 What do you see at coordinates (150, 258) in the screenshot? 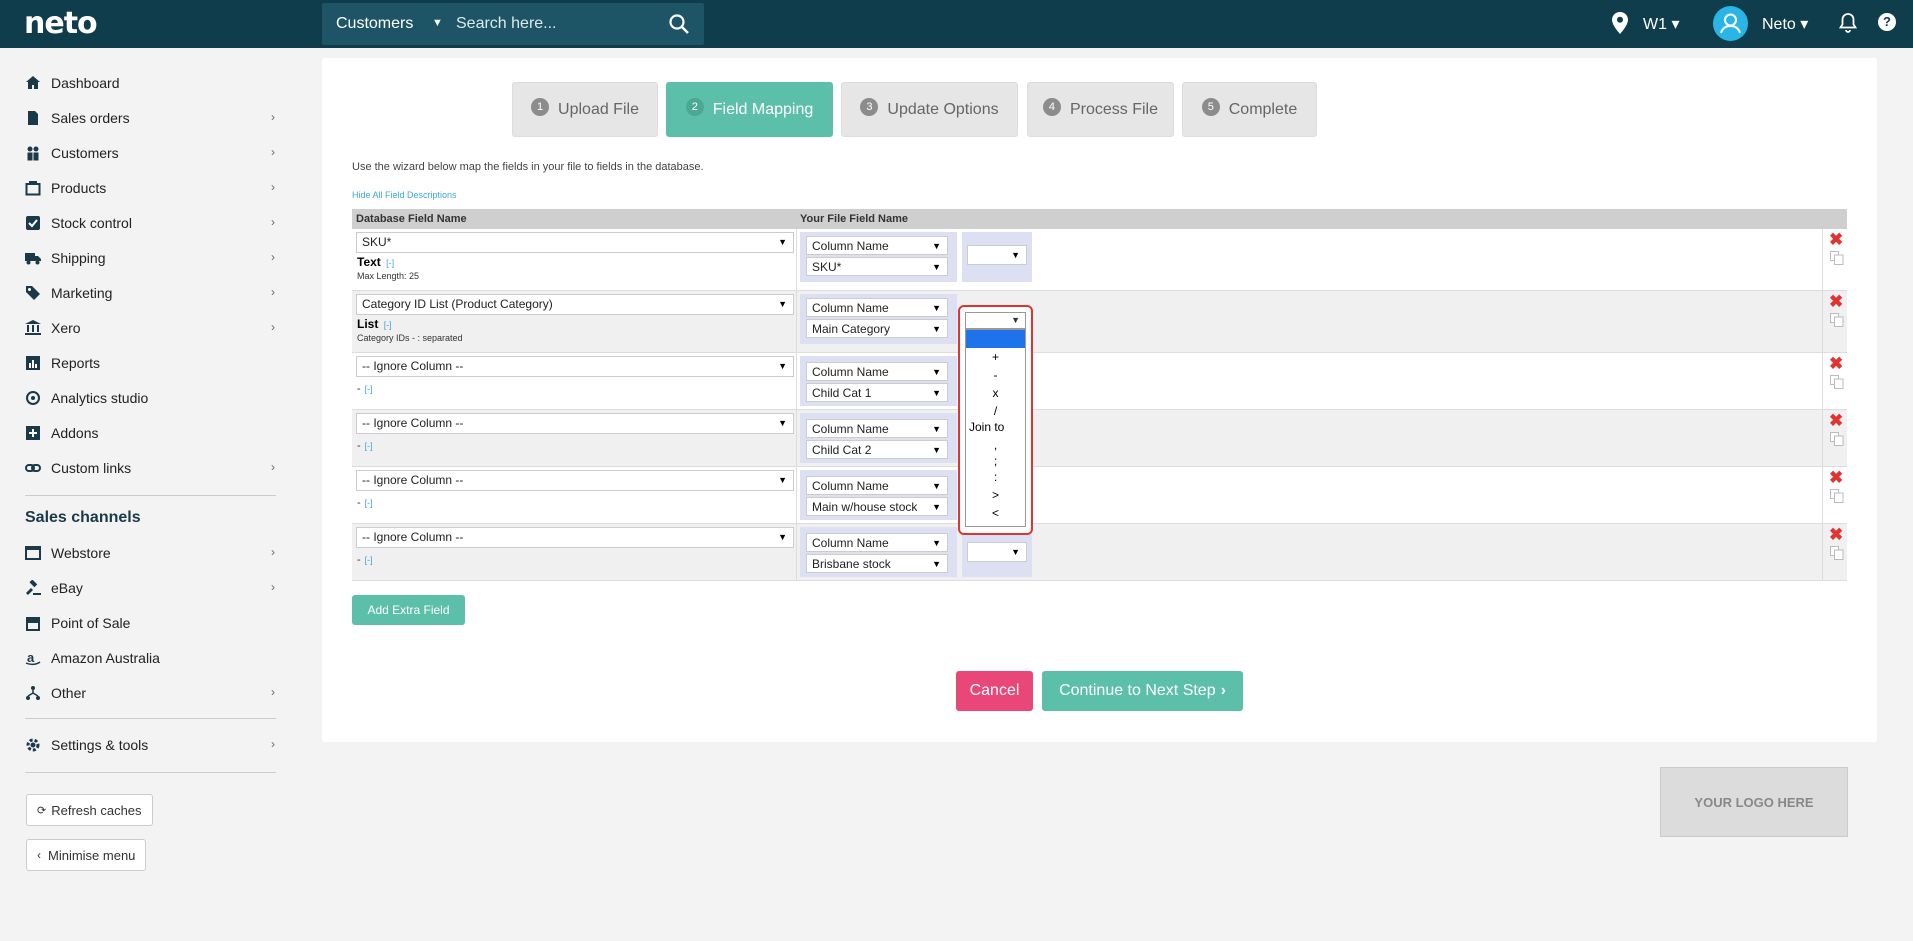
I see `sidebar-item-shipping: Shipping ›` at bounding box center [150, 258].